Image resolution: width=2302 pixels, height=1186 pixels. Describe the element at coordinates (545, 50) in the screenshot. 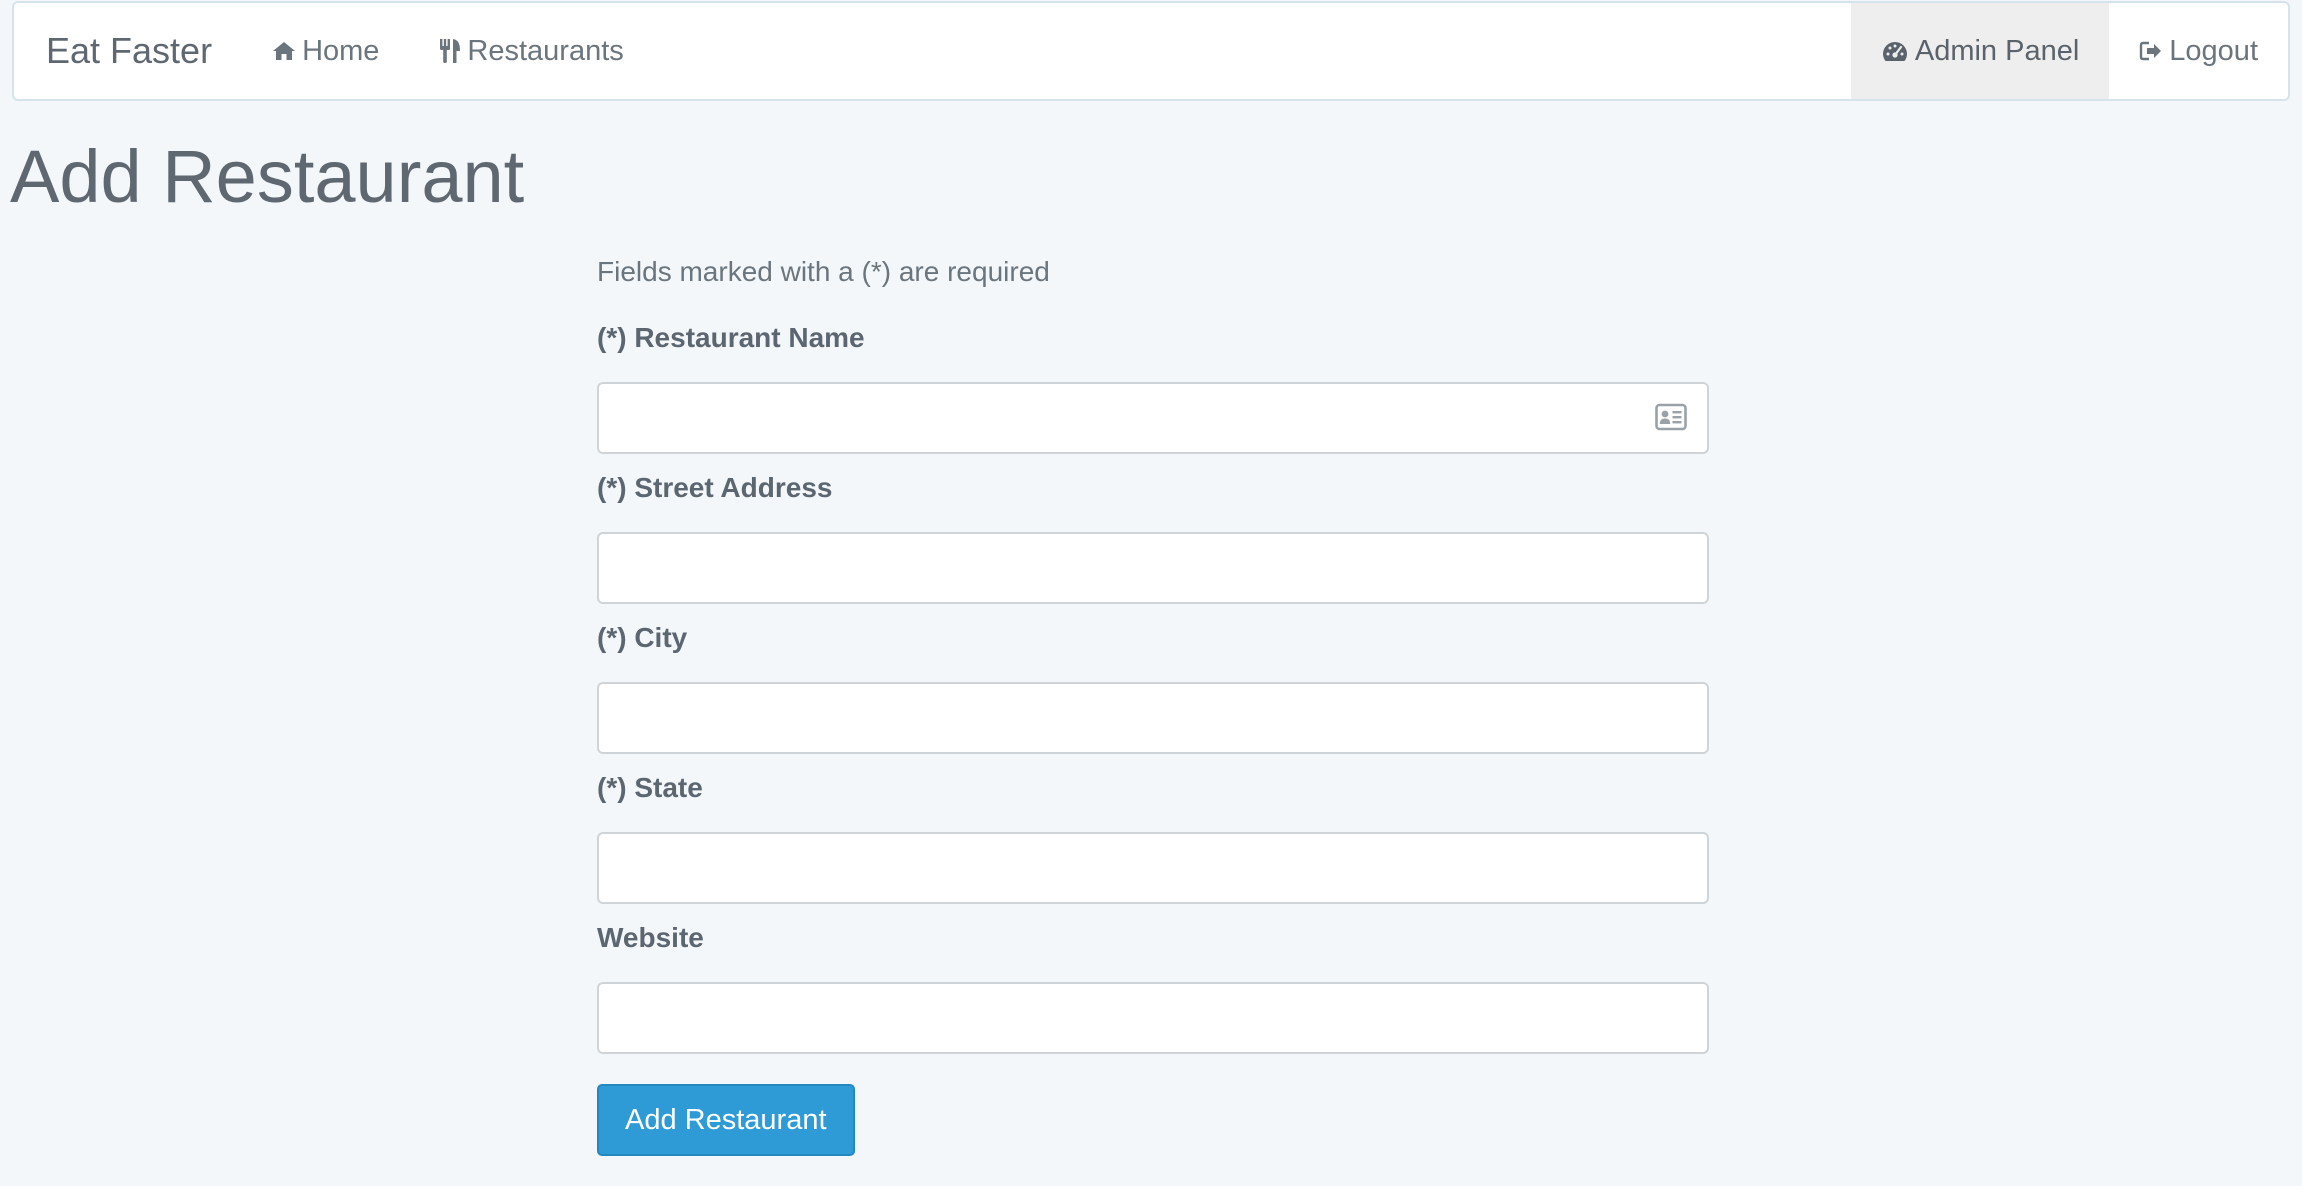

I see `nav-restaurants-label: Restaurants` at that location.